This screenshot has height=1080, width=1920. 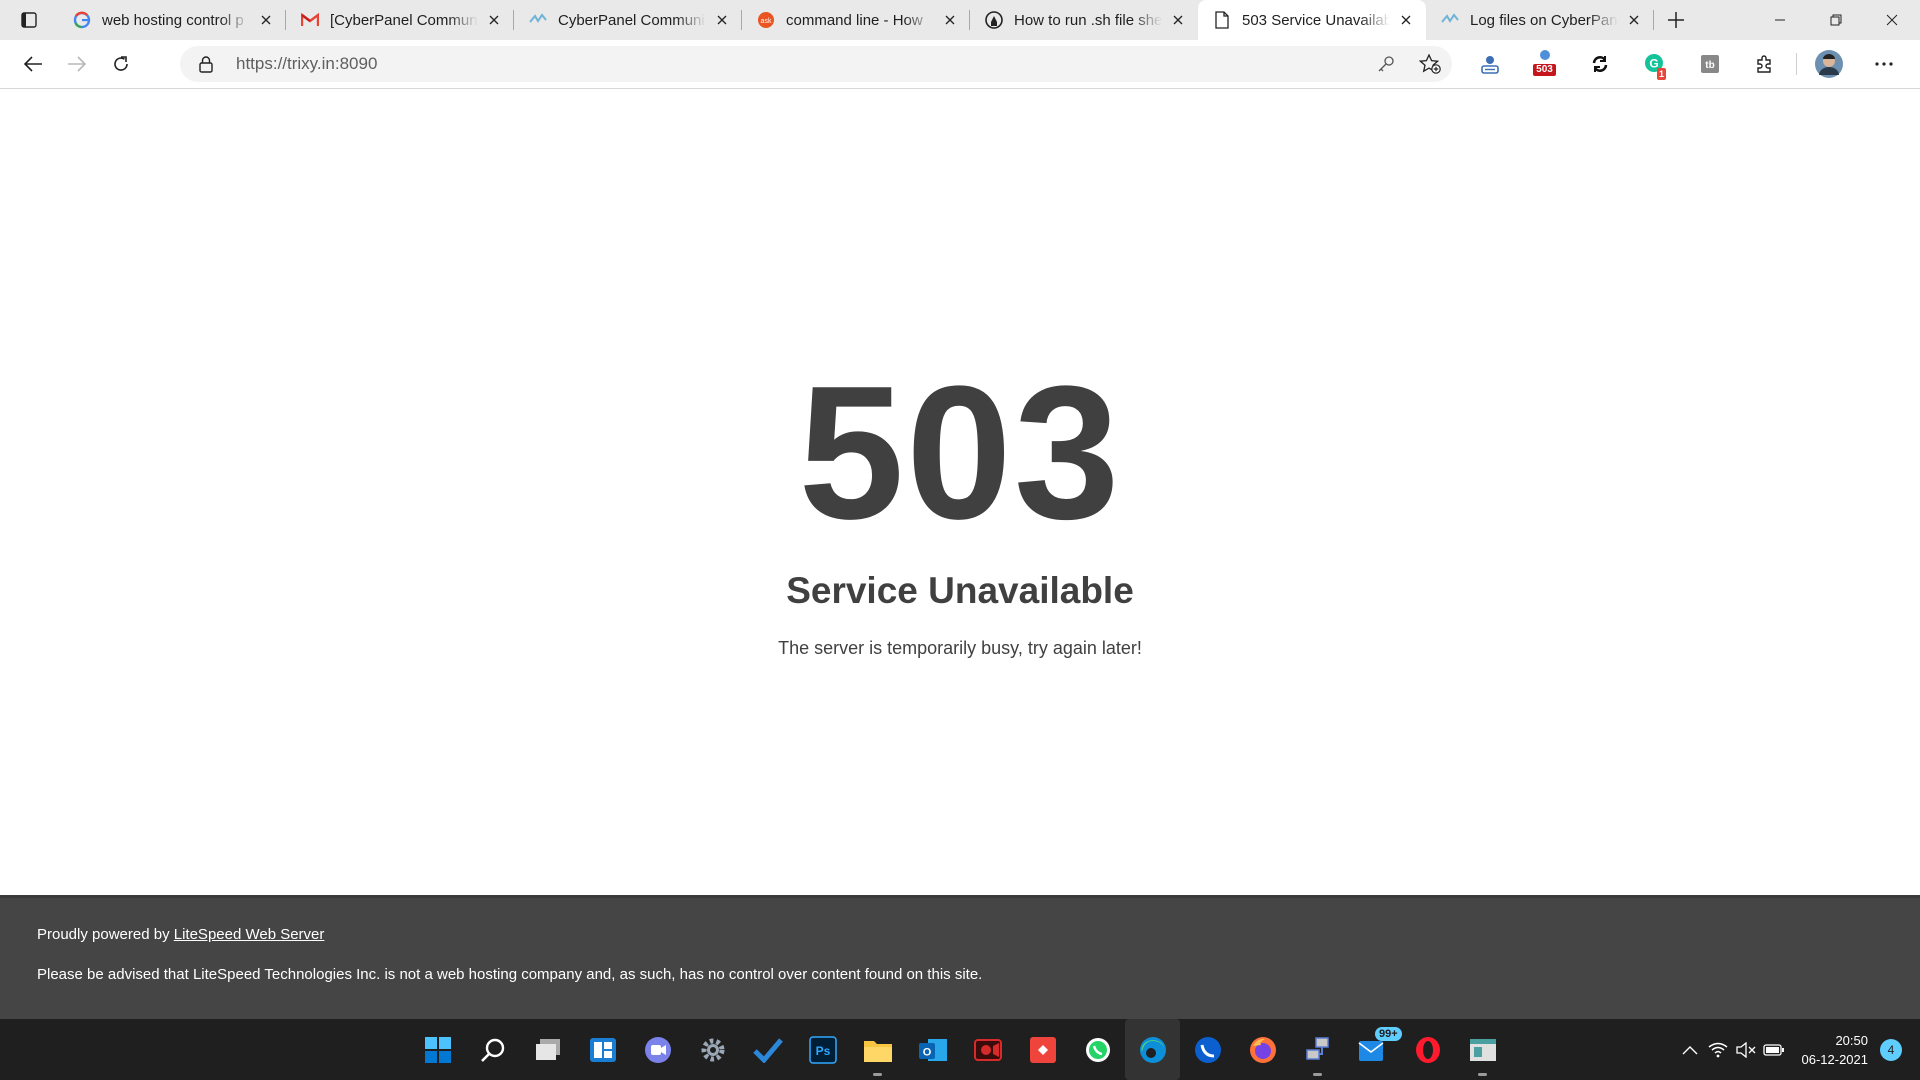 I want to click on anydesk-icon, so click(x=1042, y=1049).